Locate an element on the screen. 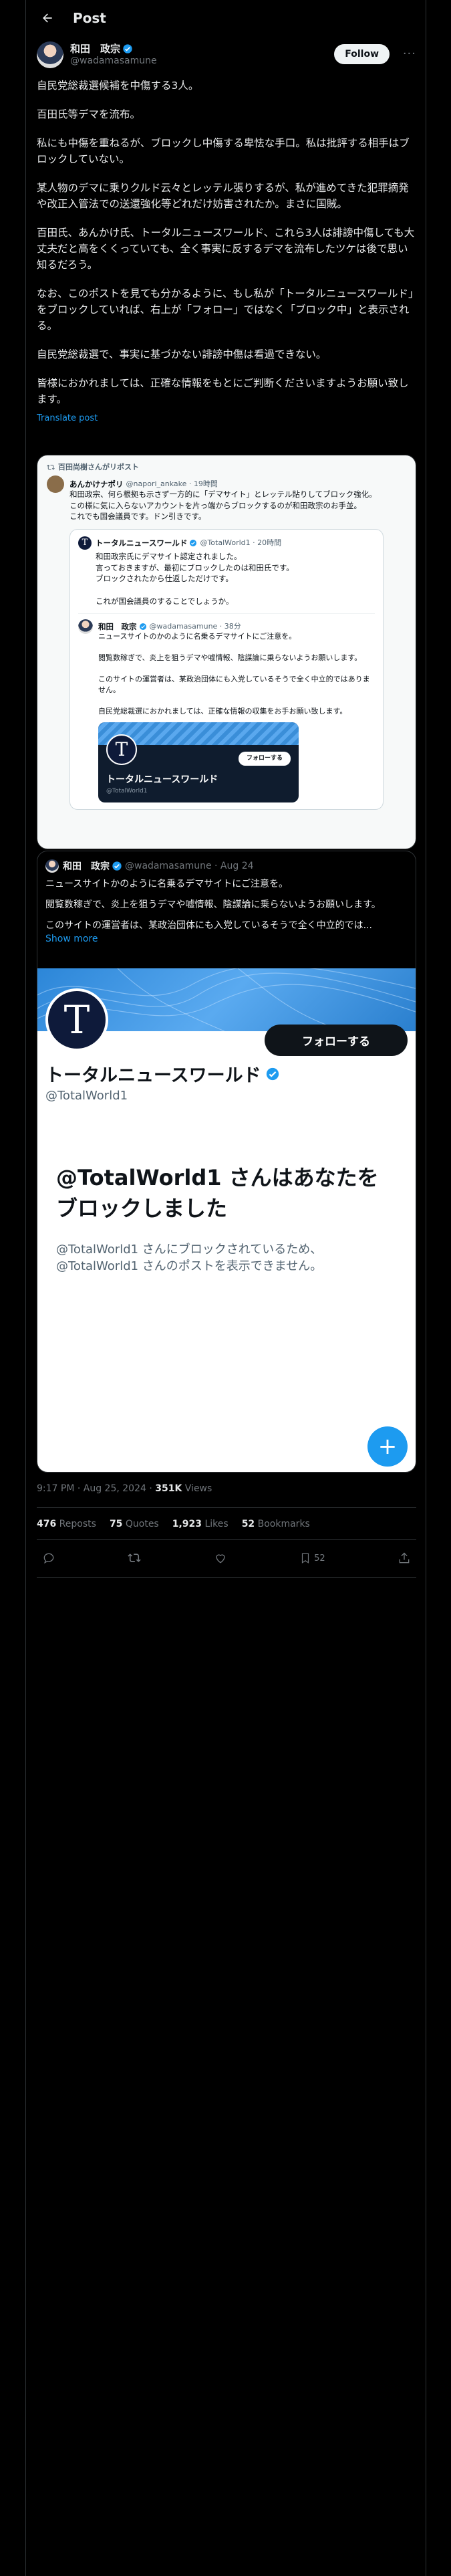 Image resolution: width=451 pixels, height=2576 pixels. likes-stat: 1,923 Likes is located at coordinates (200, 1524).